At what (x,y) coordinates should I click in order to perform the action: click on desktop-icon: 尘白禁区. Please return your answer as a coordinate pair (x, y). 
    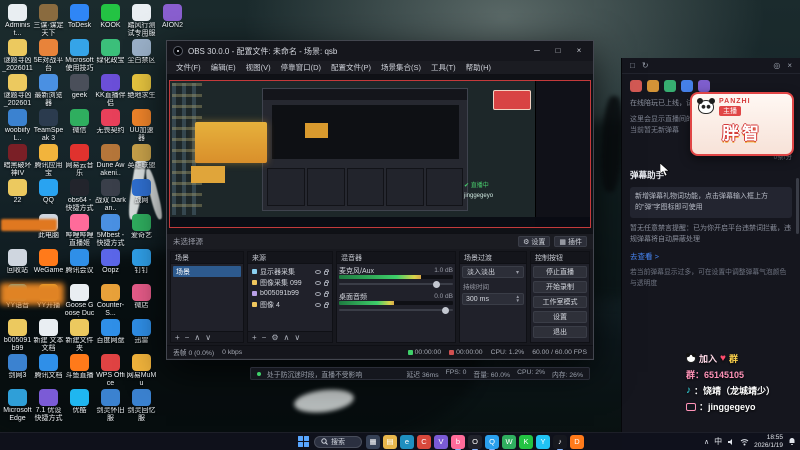
    Looking at the image, I should click on (141, 56).